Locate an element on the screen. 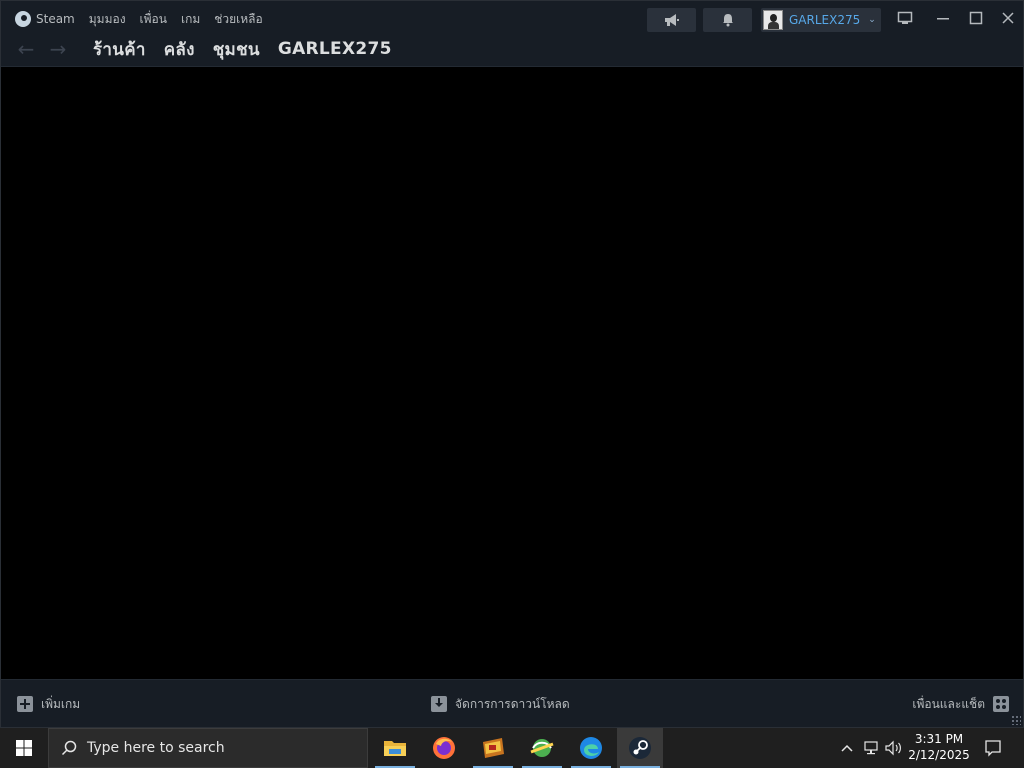 The width and height of the screenshot is (1024, 768). resize-grip-icon is located at coordinates (1016, 720).